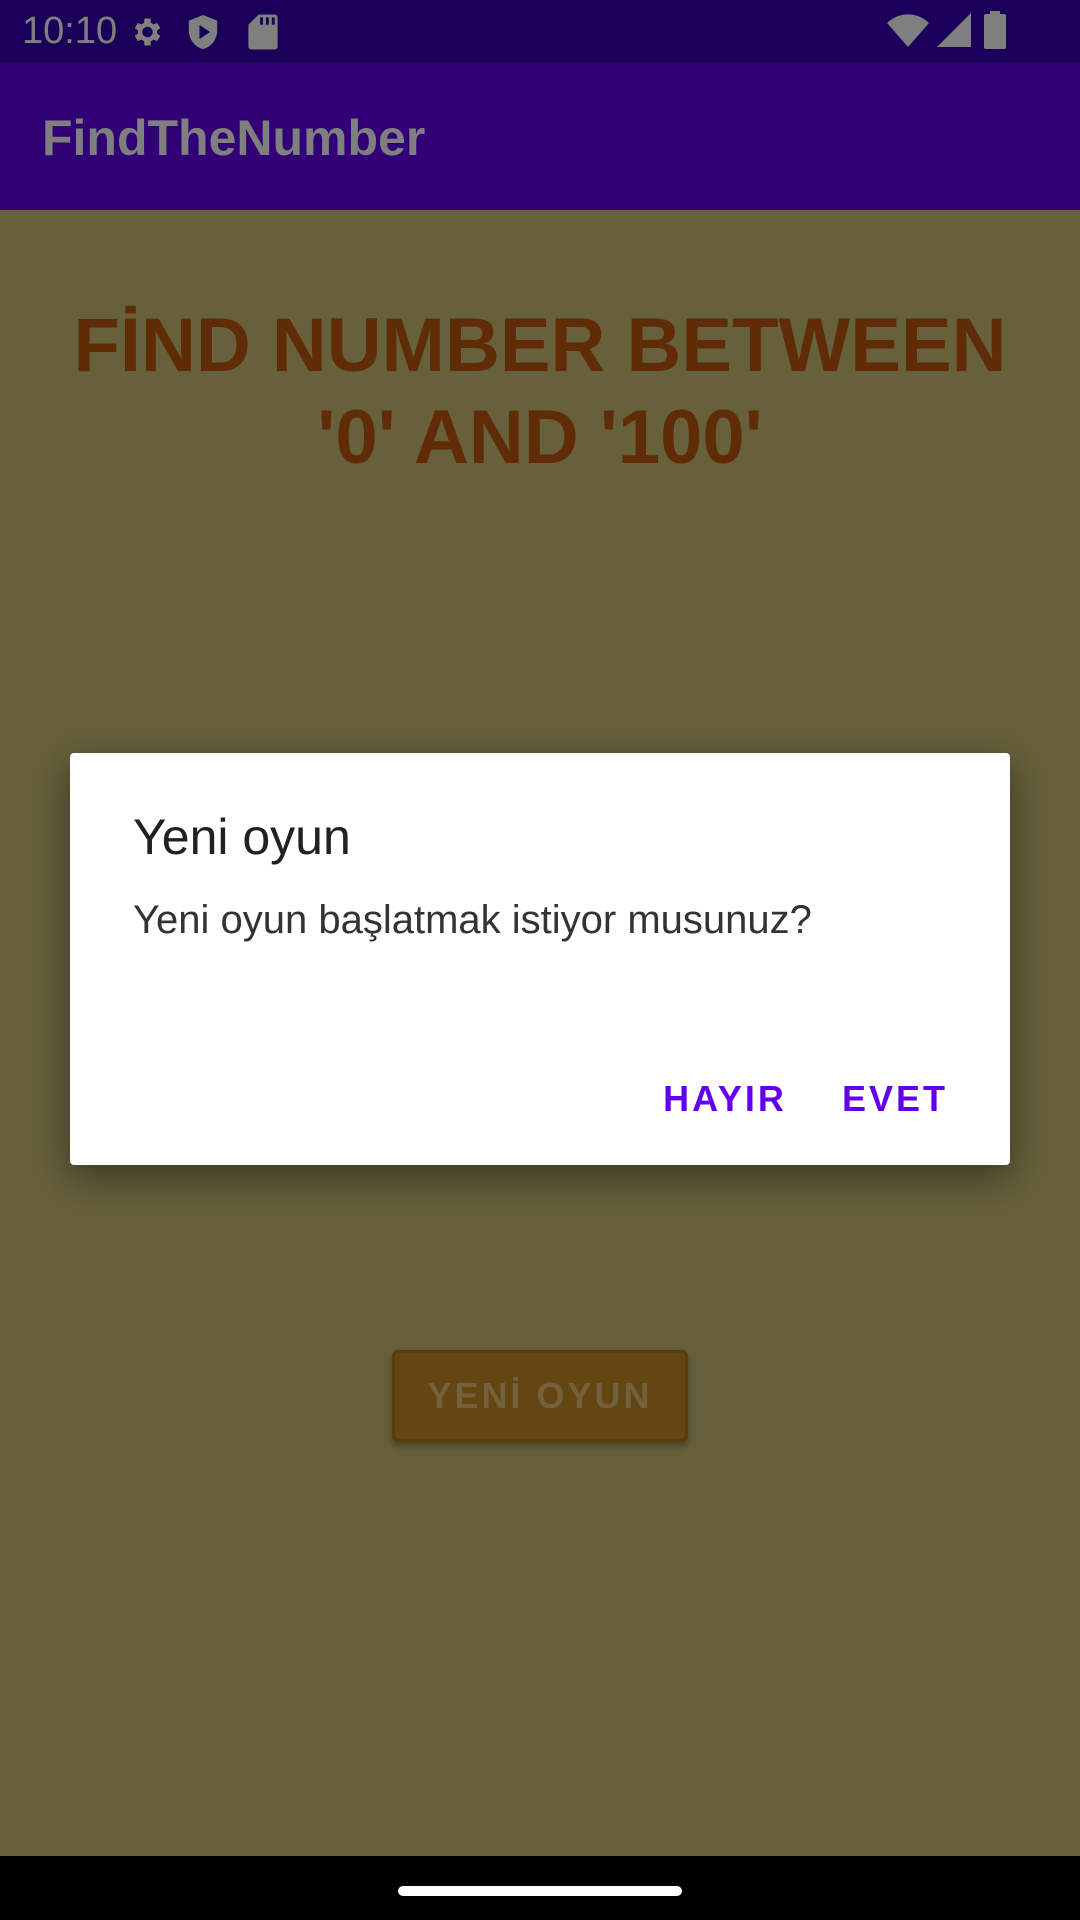 This screenshot has height=1920, width=1080. What do you see at coordinates (242, 837) in the screenshot?
I see `dialog-title: Yeni oyun` at bounding box center [242, 837].